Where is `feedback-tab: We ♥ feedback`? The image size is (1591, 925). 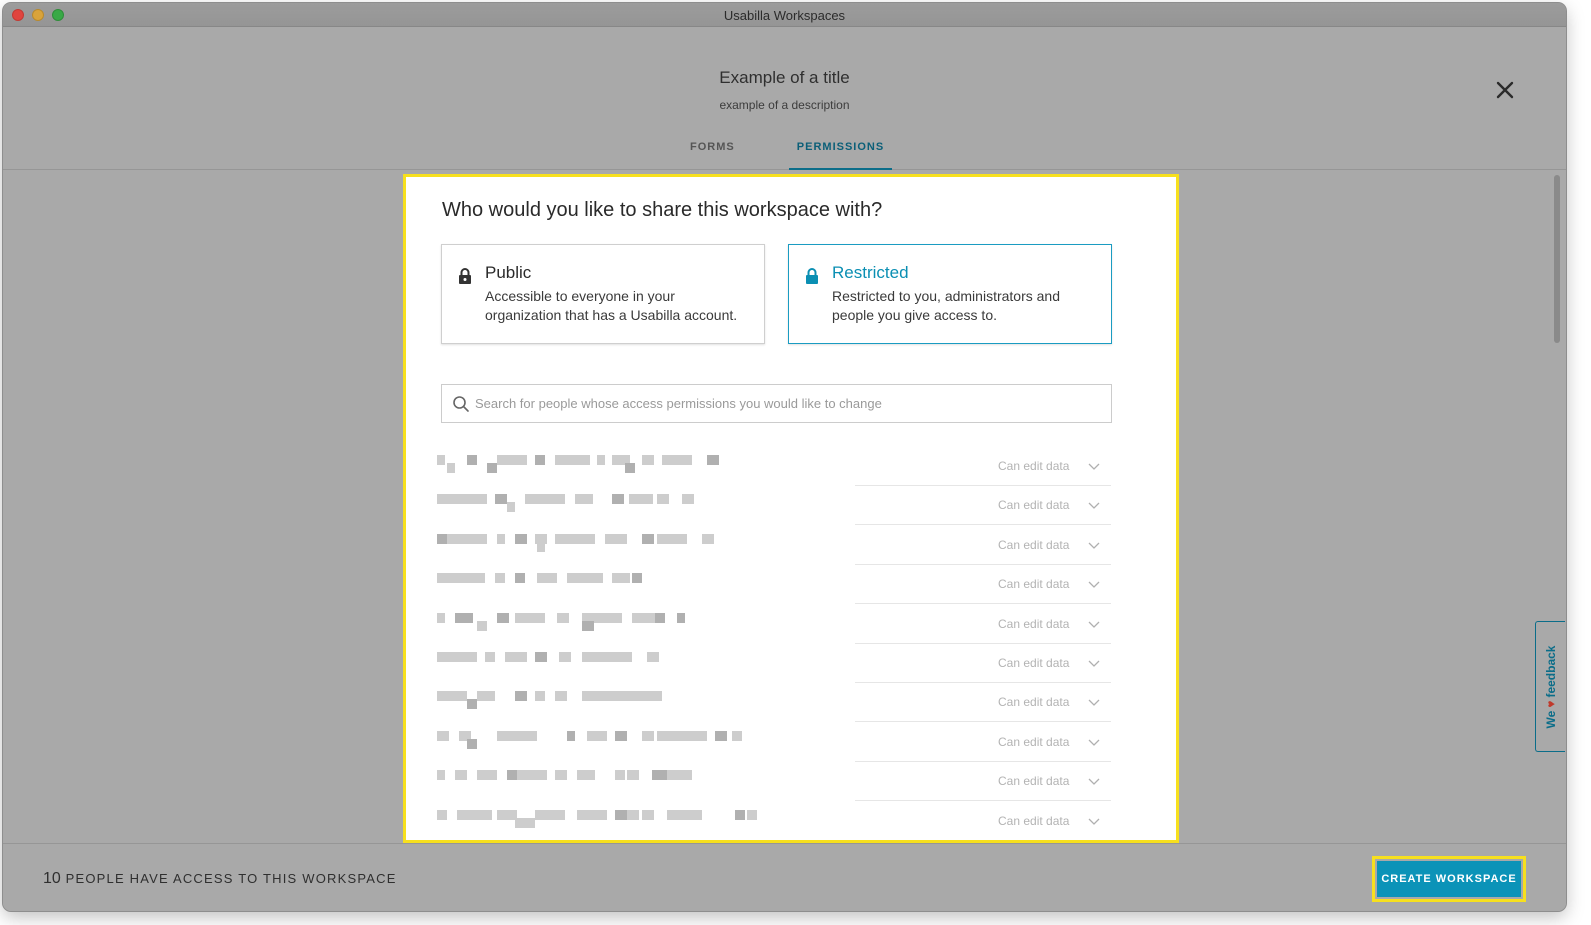 feedback-tab: We ♥ feedback is located at coordinates (1550, 686).